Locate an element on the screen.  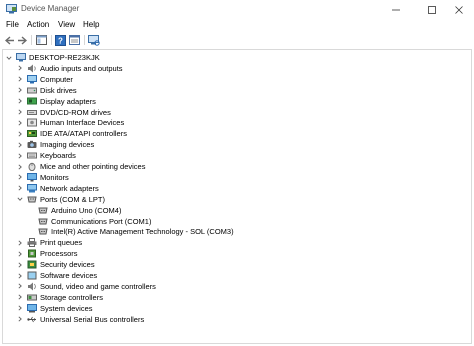
menu-bar: File Action View Help is located at coordinates (237, 25).